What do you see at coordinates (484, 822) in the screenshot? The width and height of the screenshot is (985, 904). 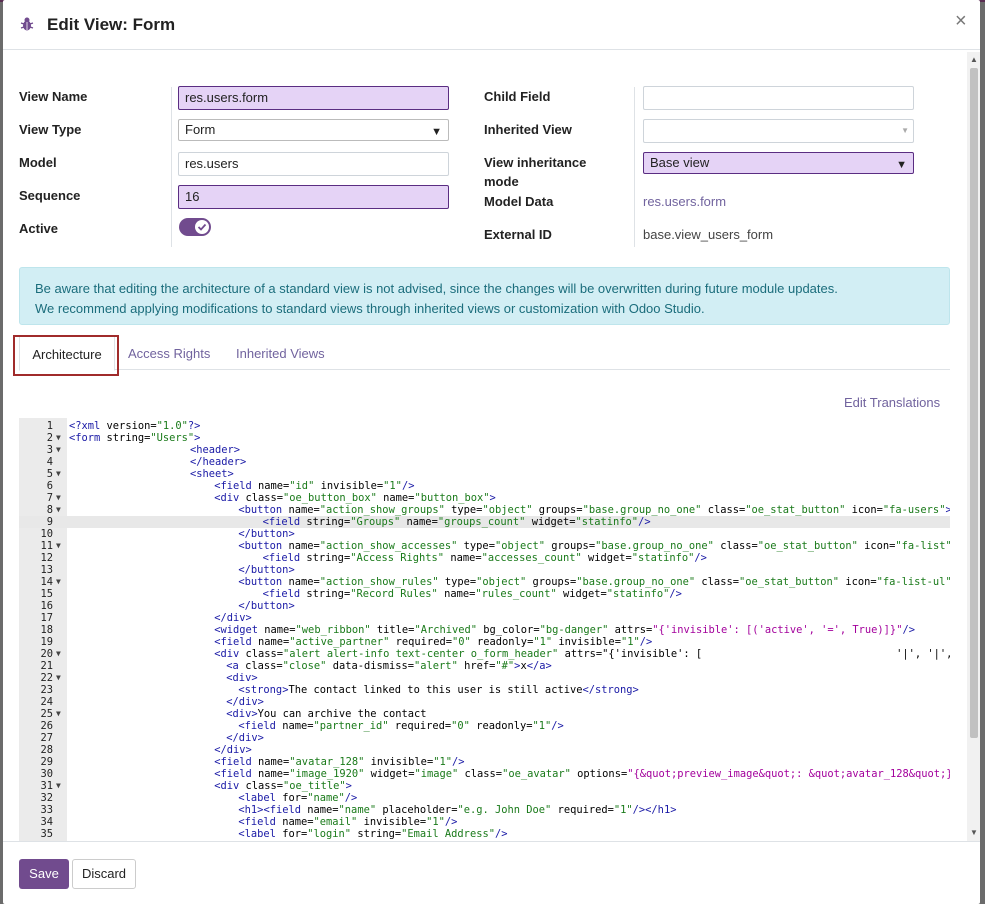 I see `code-line: 34 <field name="email" invisible="1"/>` at bounding box center [484, 822].